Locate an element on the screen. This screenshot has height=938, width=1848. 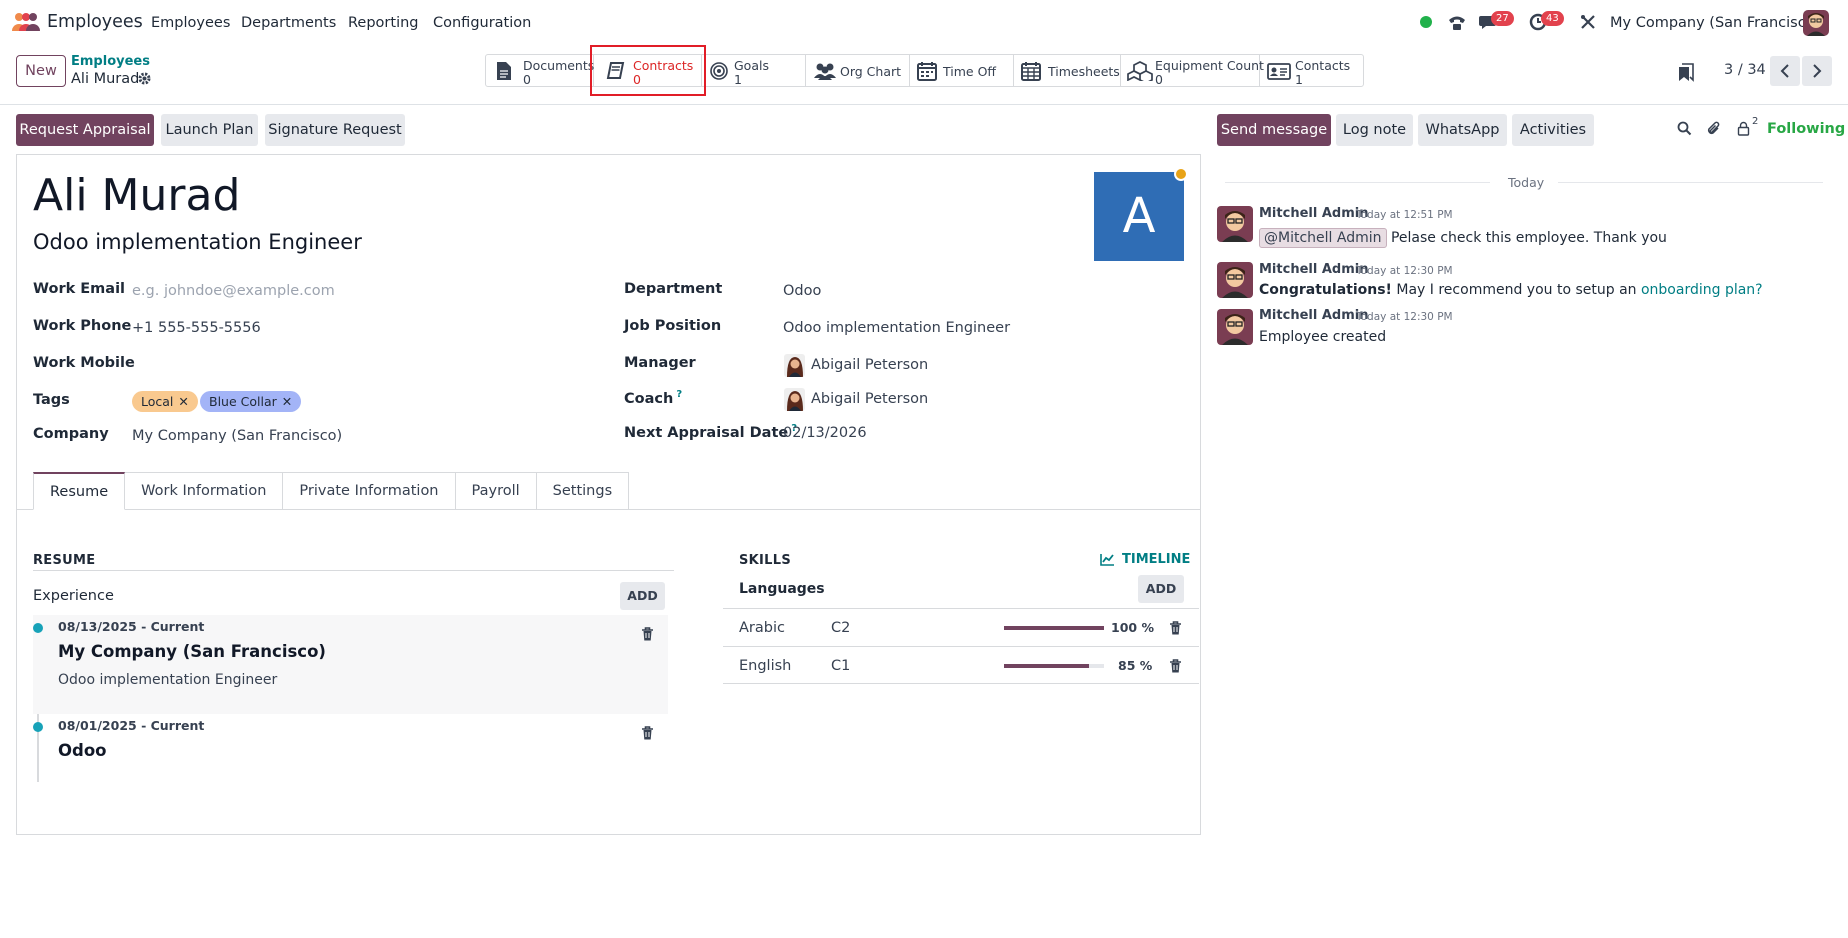
next-appraisal-label: Next Appraisal Date? is located at coordinates (710, 432).